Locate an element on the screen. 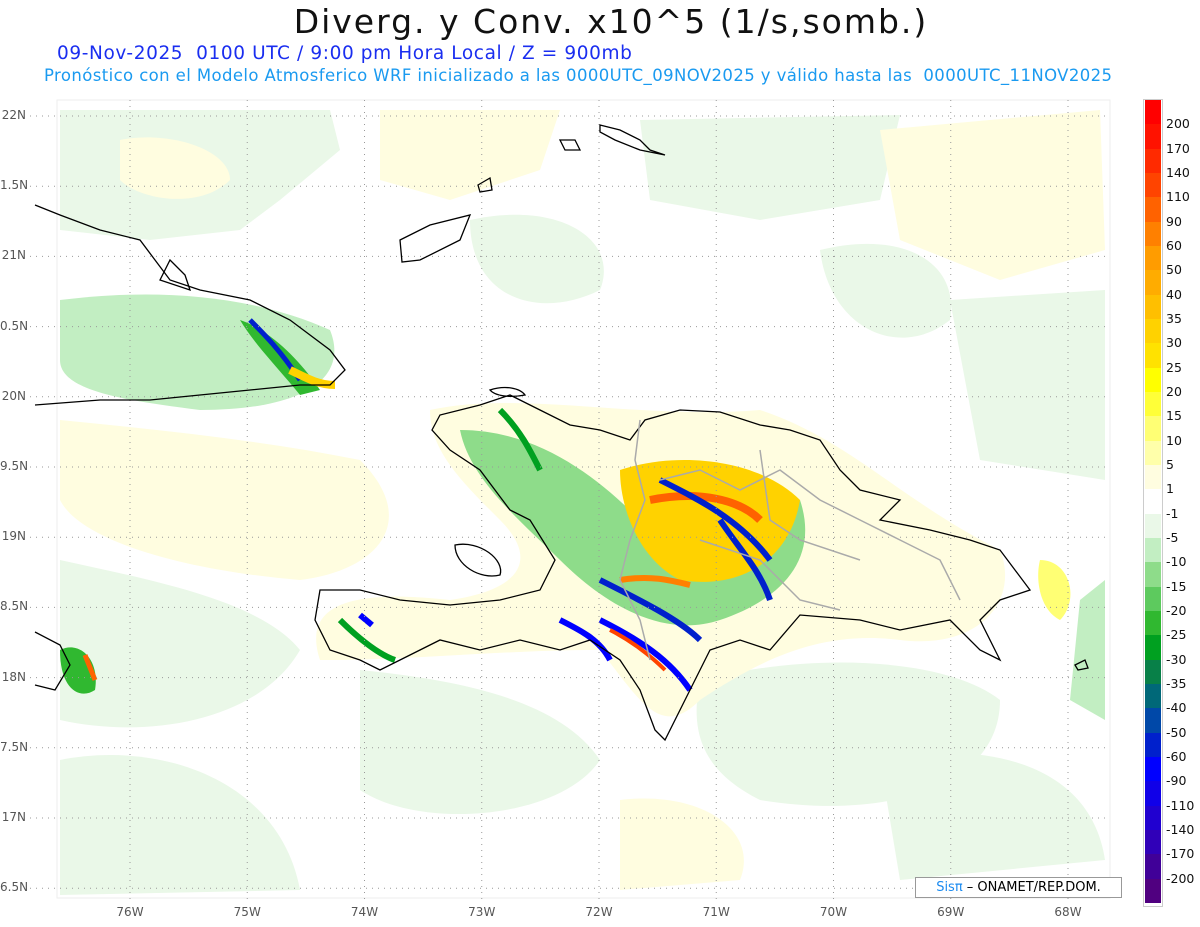  latitude-label: 6.5N is located at coordinates (14, 887).